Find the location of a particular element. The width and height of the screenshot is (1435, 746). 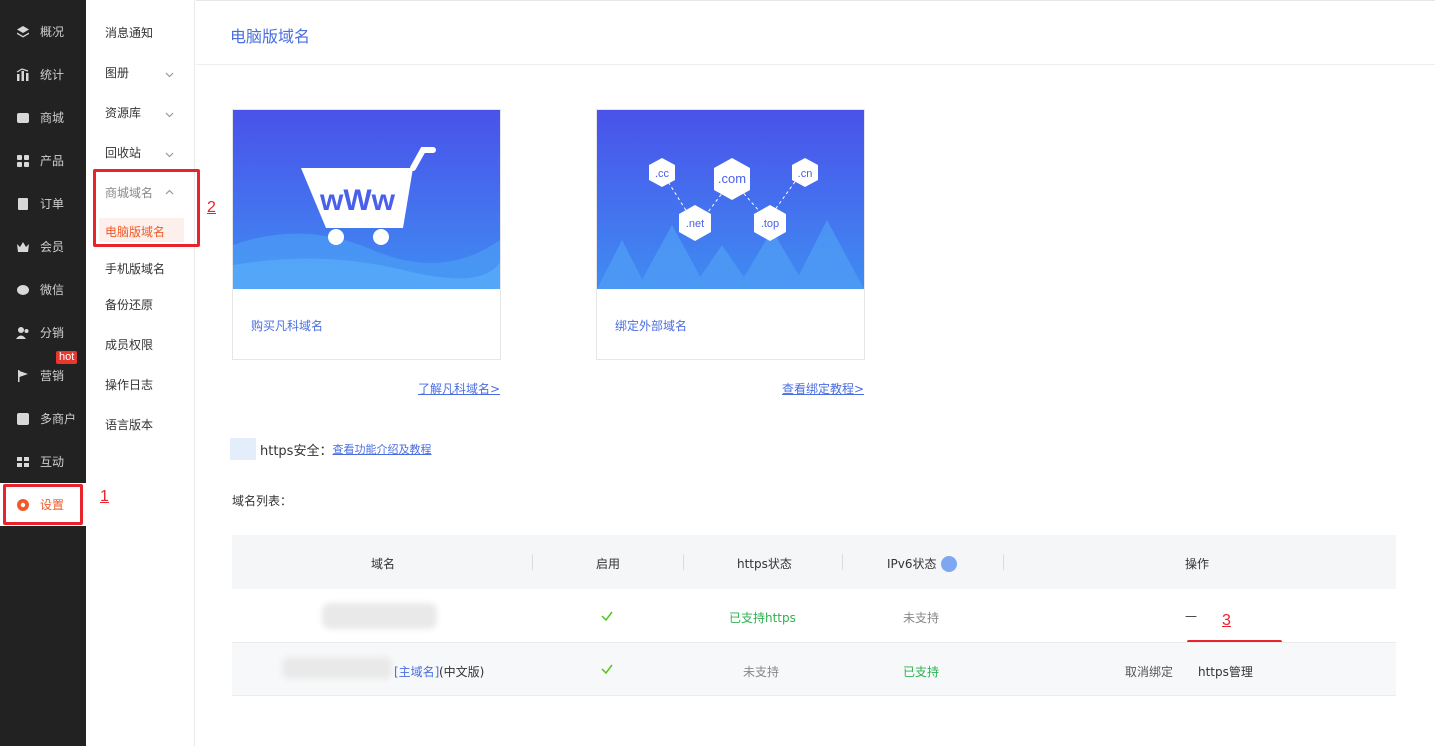

www-banner-text: wWw is located at coordinates (357, 200).